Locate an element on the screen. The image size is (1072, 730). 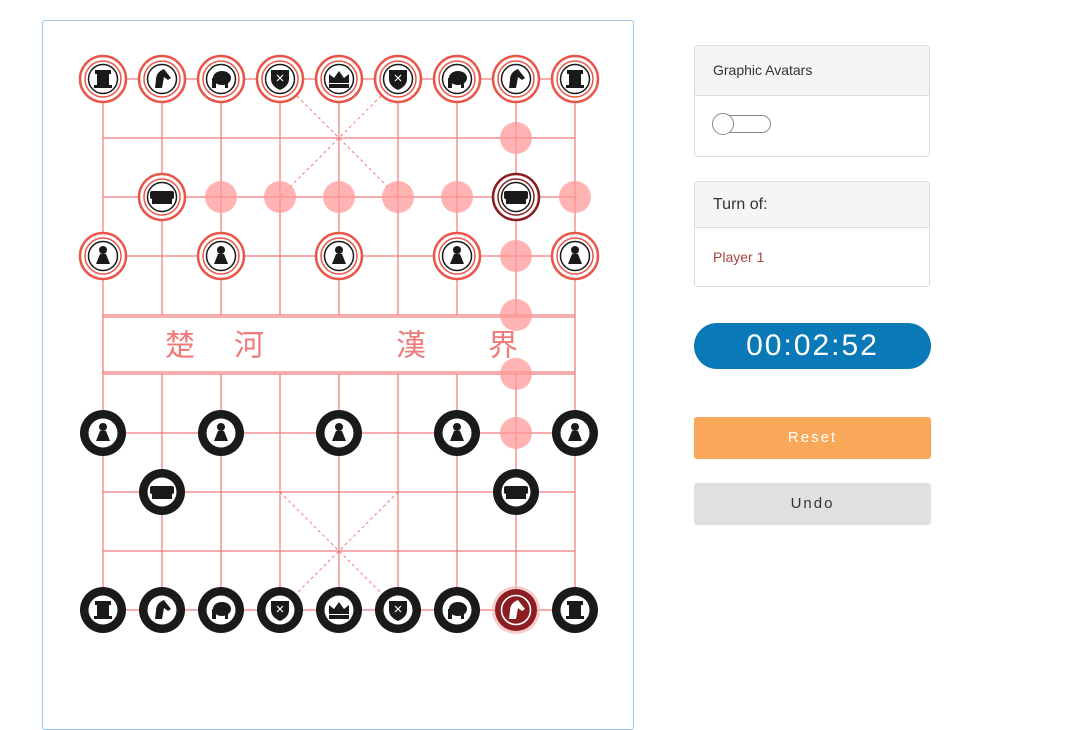
graphic-avatars-label: Graphic Avatars is located at coordinates (812, 71).